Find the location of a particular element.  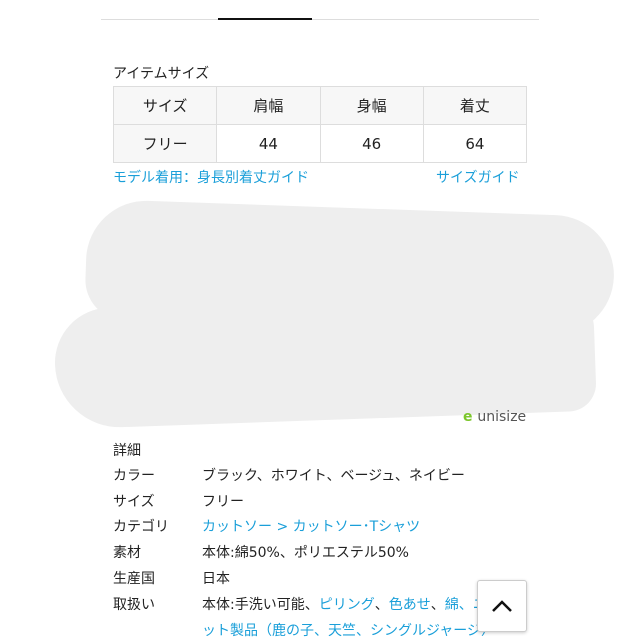

scroll-top-button is located at coordinates (502, 606).